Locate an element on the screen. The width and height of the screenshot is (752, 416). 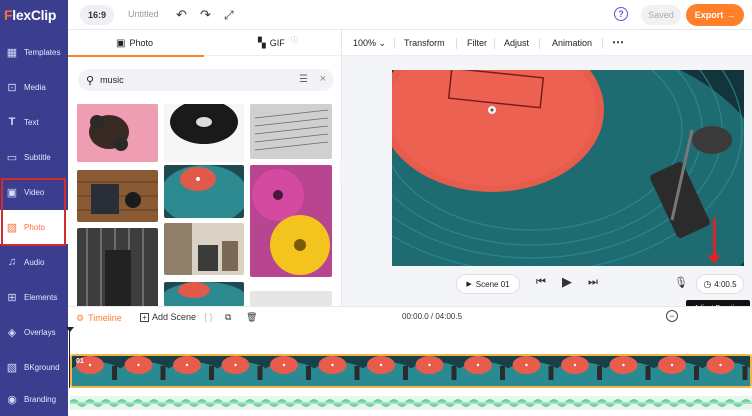
sidebar-item-label: Photo is located at coordinates (34, 227).